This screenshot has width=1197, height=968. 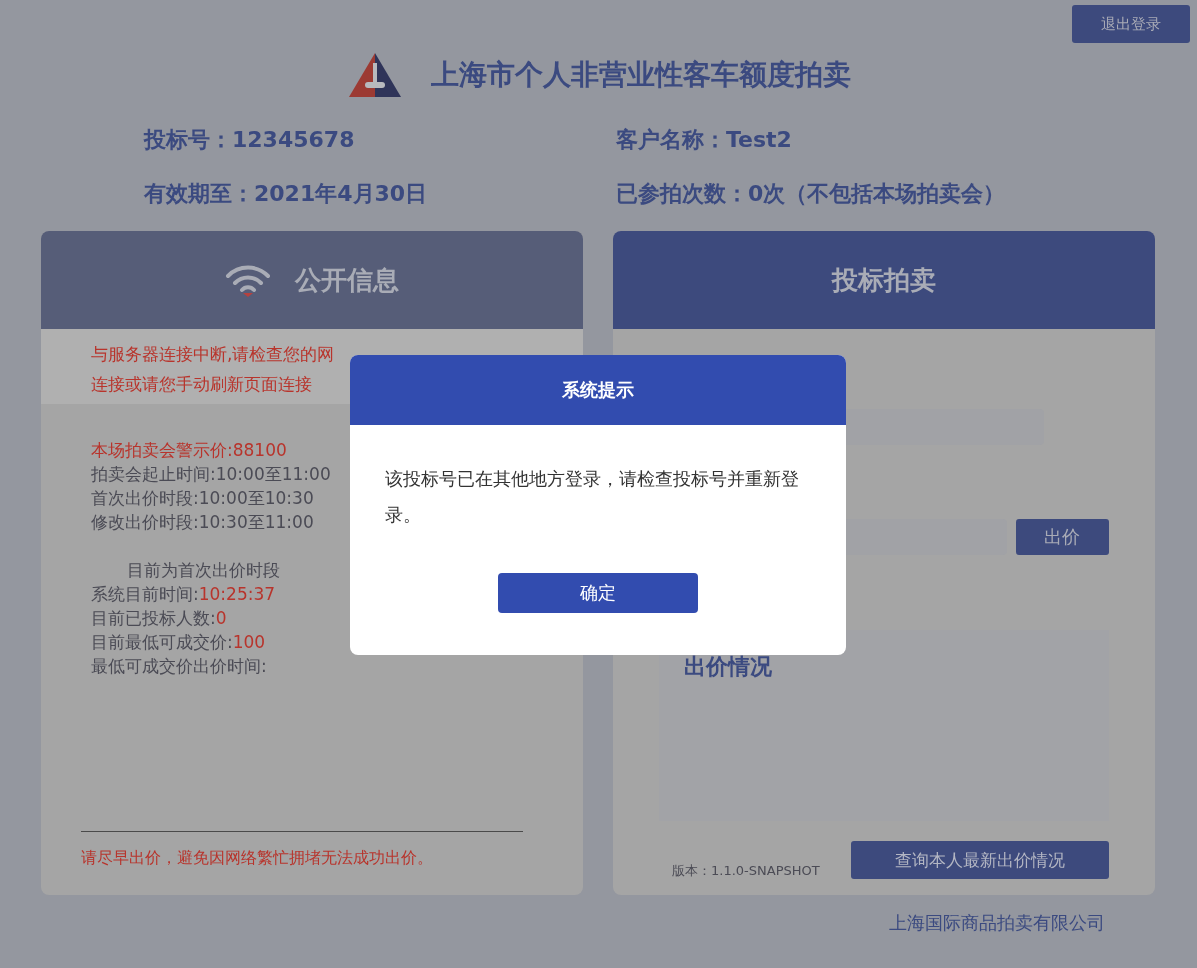 I want to click on bid-button: 出价, so click(x=1062, y=537).